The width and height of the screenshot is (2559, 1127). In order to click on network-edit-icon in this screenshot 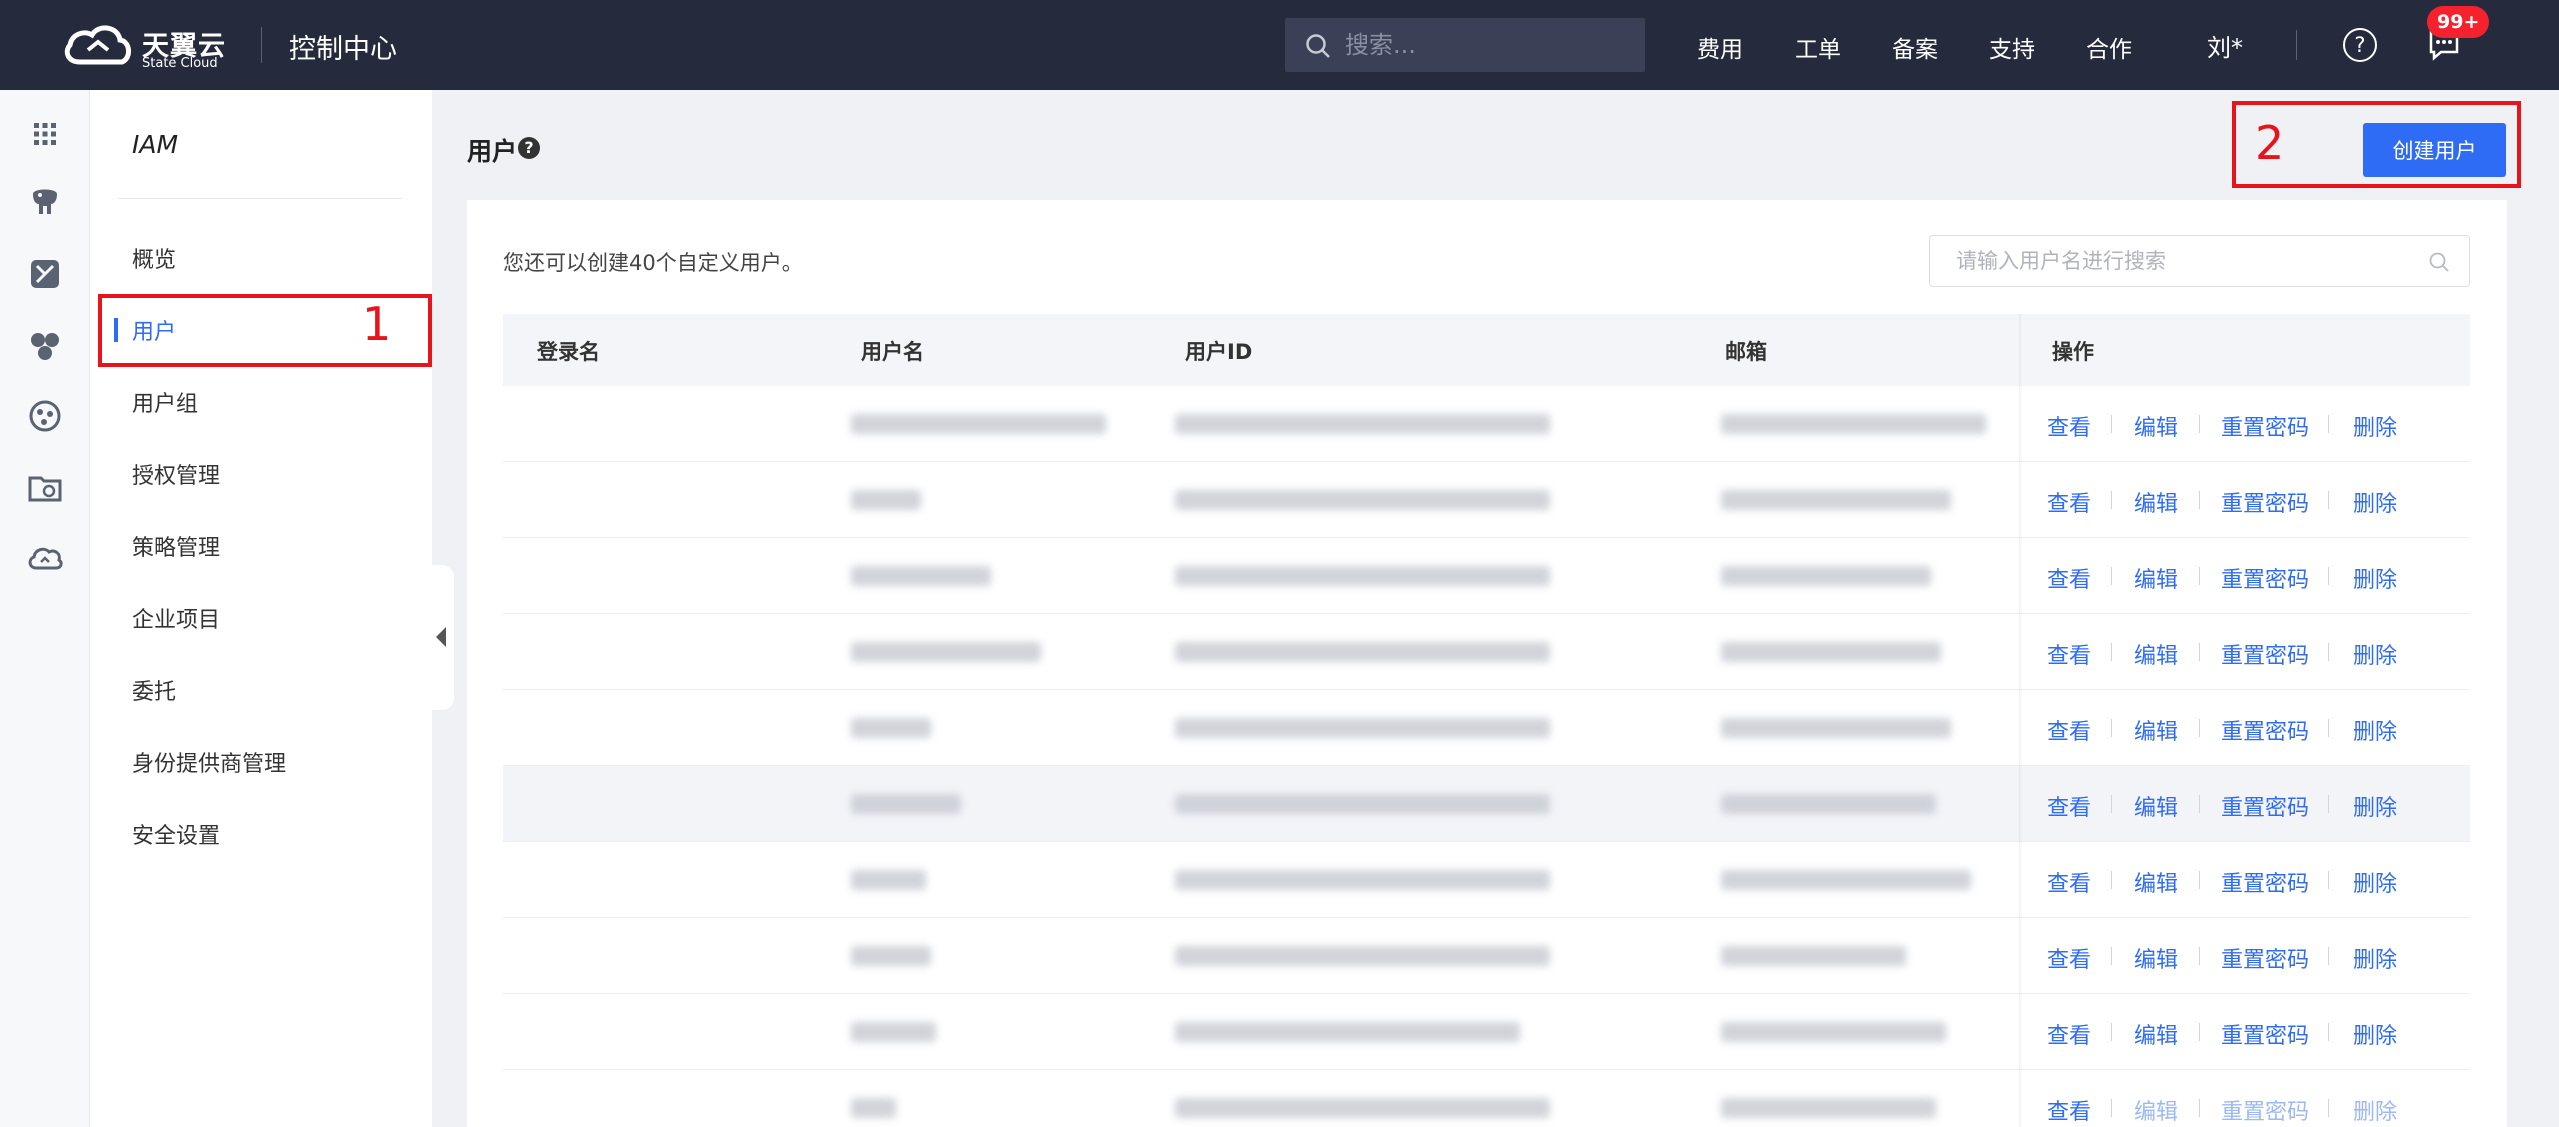, I will do `click(45, 274)`.